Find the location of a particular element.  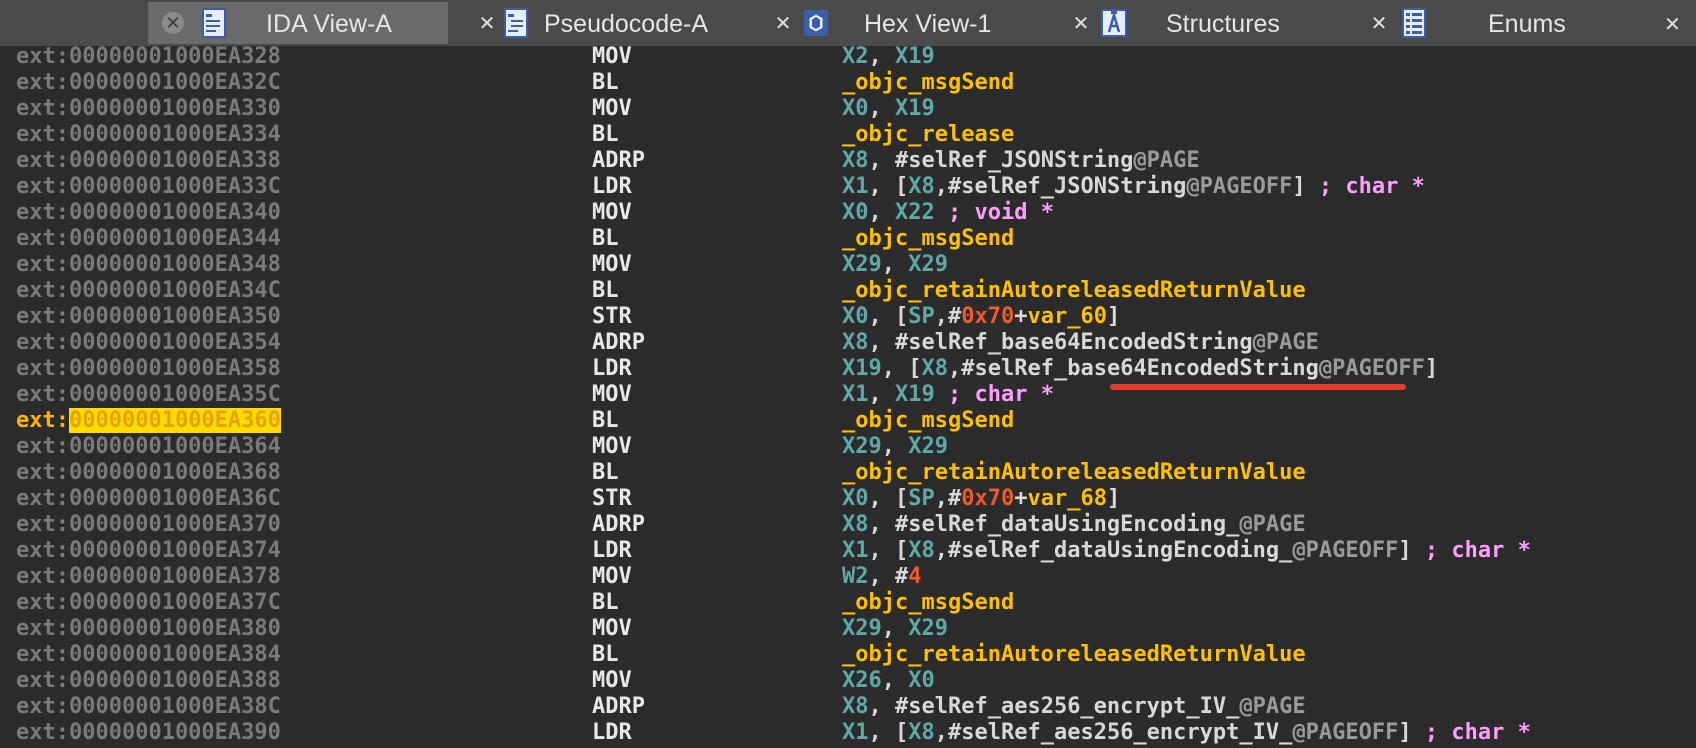

address: ext:00000001000EA330 is located at coordinates (148, 109).